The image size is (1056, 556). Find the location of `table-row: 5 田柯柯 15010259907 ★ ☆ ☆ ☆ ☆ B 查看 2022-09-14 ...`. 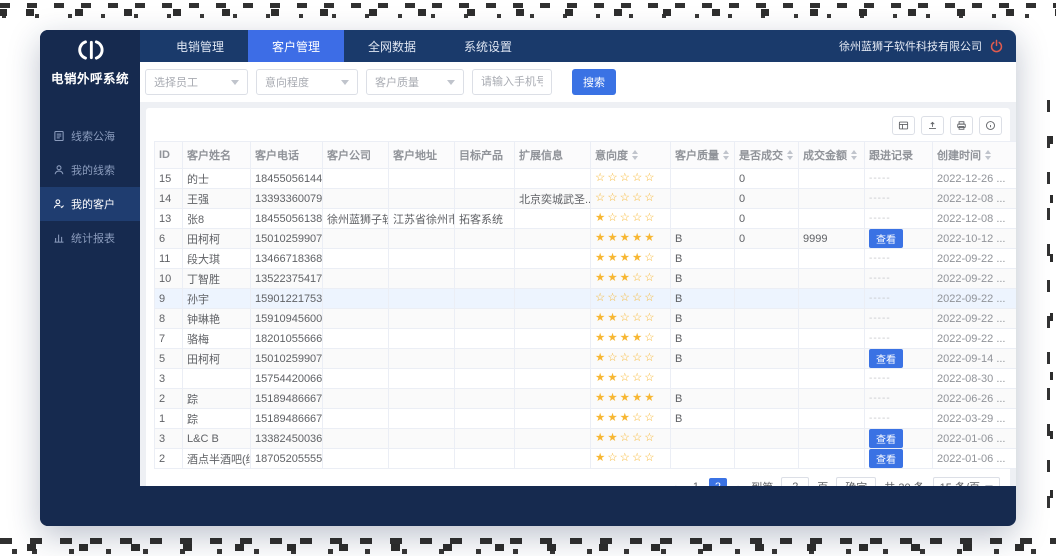

table-row: 5 田柯柯 15010259907 ★ ☆ ☆ ☆ ☆ B 查看 2022-09-14 ... is located at coordinates (585, 359).